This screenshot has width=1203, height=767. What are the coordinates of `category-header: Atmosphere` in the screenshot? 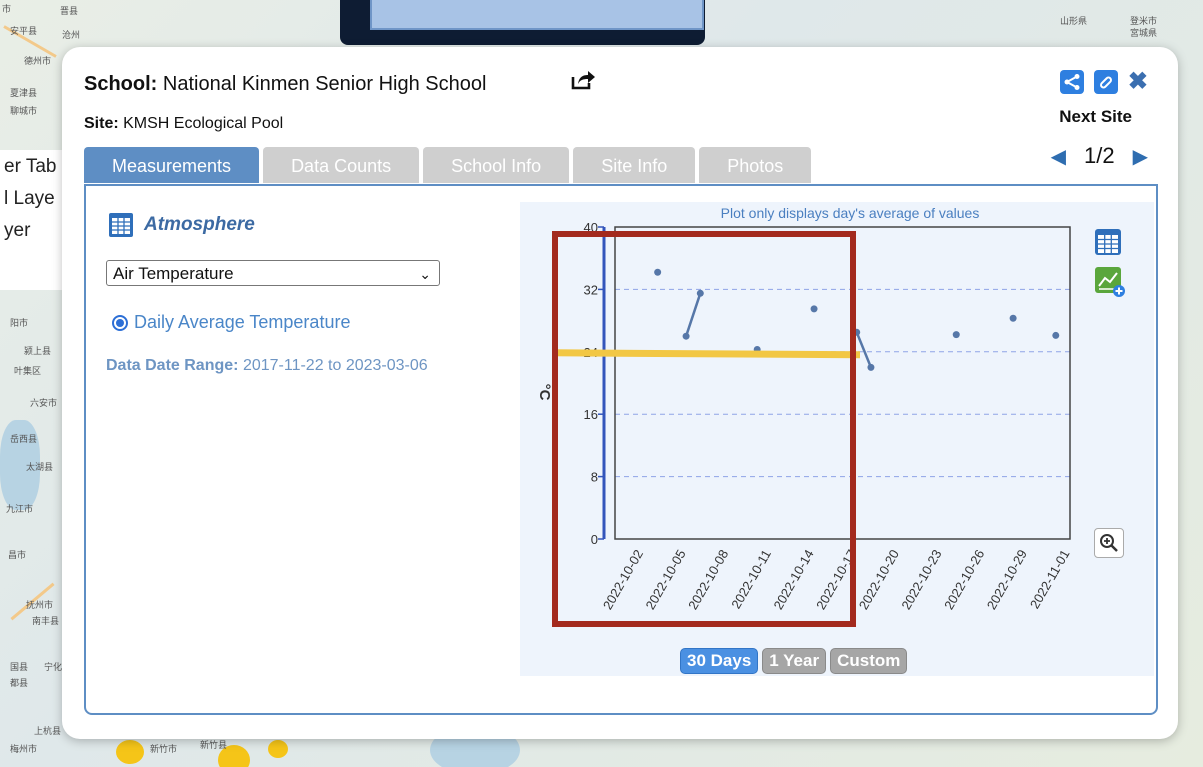 It's located at (181, 225).